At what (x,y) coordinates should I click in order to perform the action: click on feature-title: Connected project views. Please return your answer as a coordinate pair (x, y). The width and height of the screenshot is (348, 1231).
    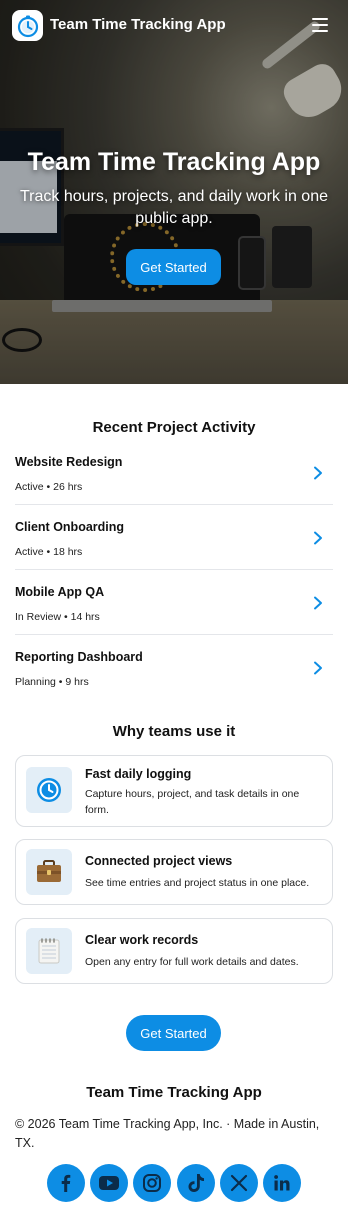
    Looking at the image, I should click on (159, 861).